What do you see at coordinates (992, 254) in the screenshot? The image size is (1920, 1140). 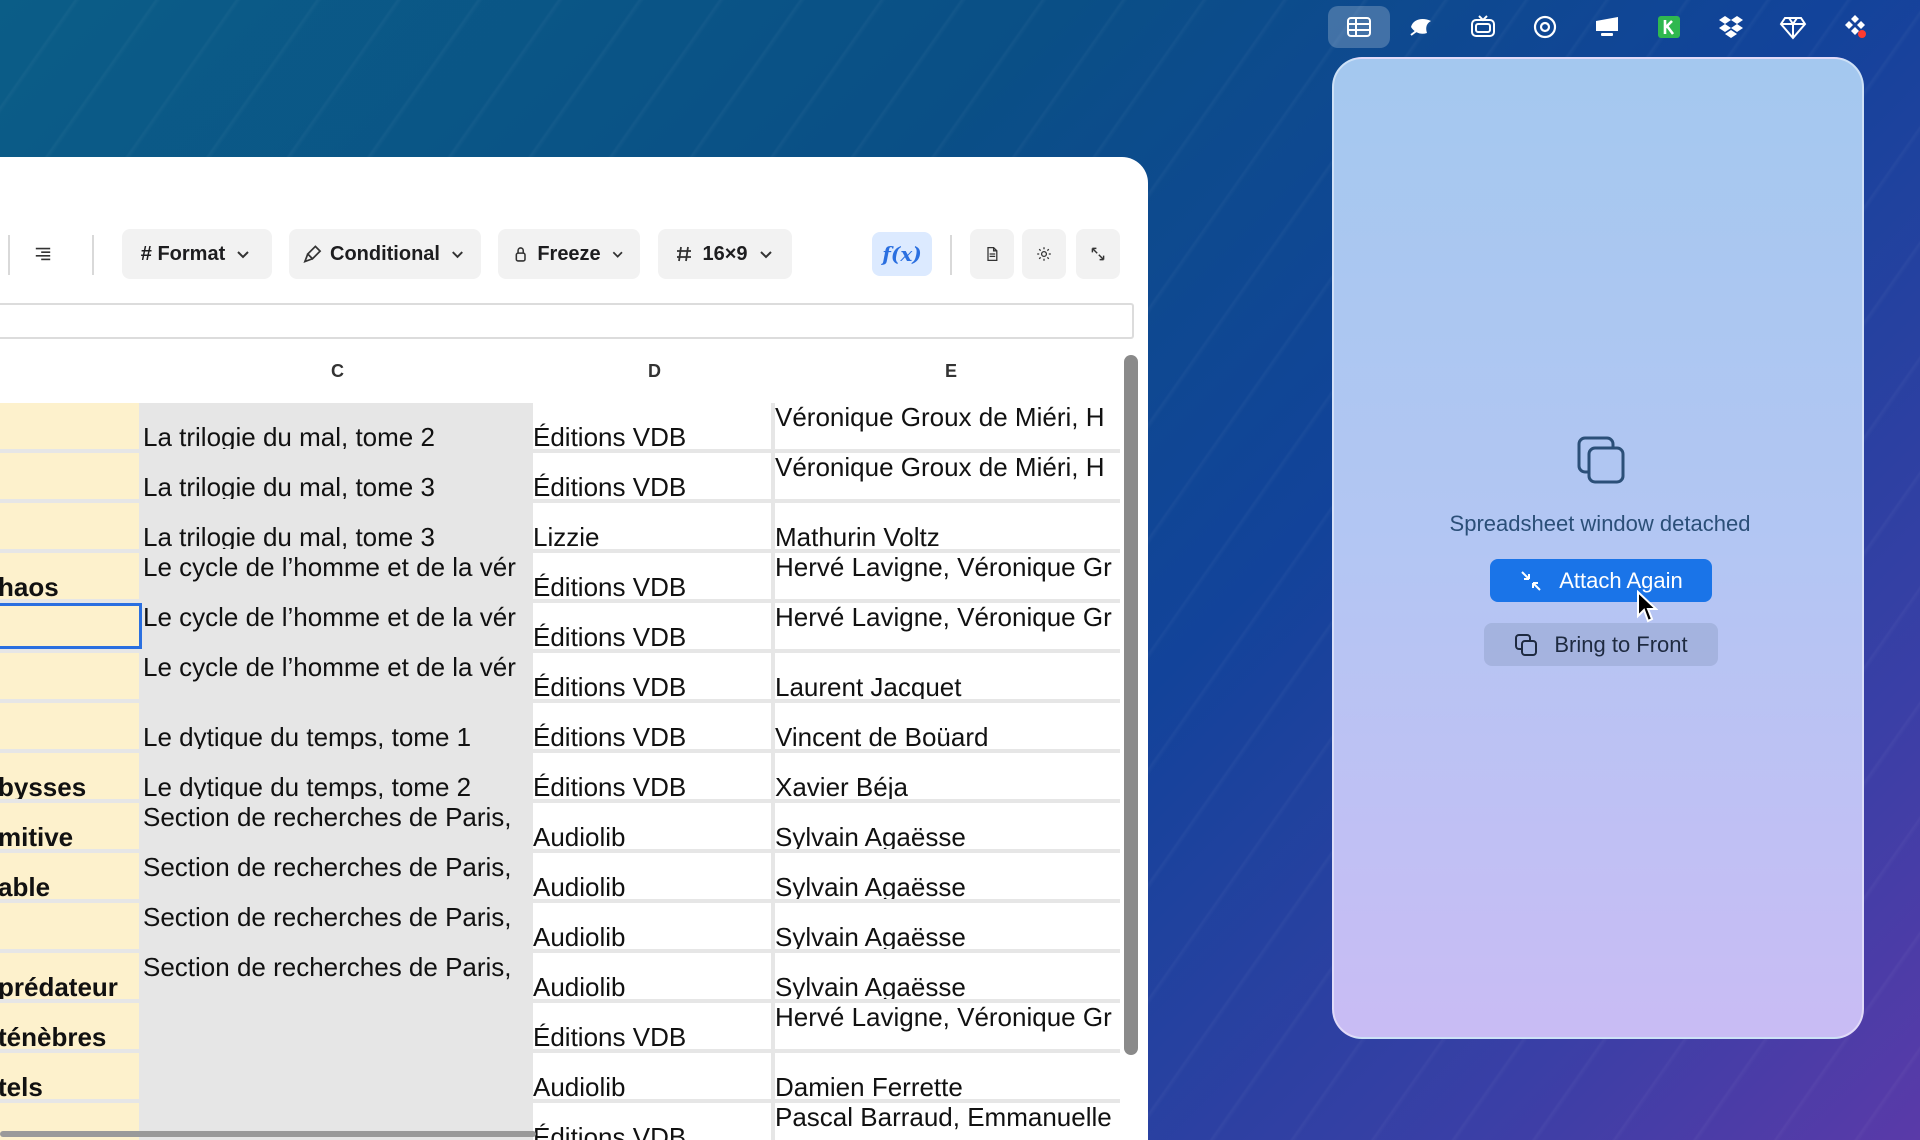 I see `document-button` at bounding box center [992, 254].